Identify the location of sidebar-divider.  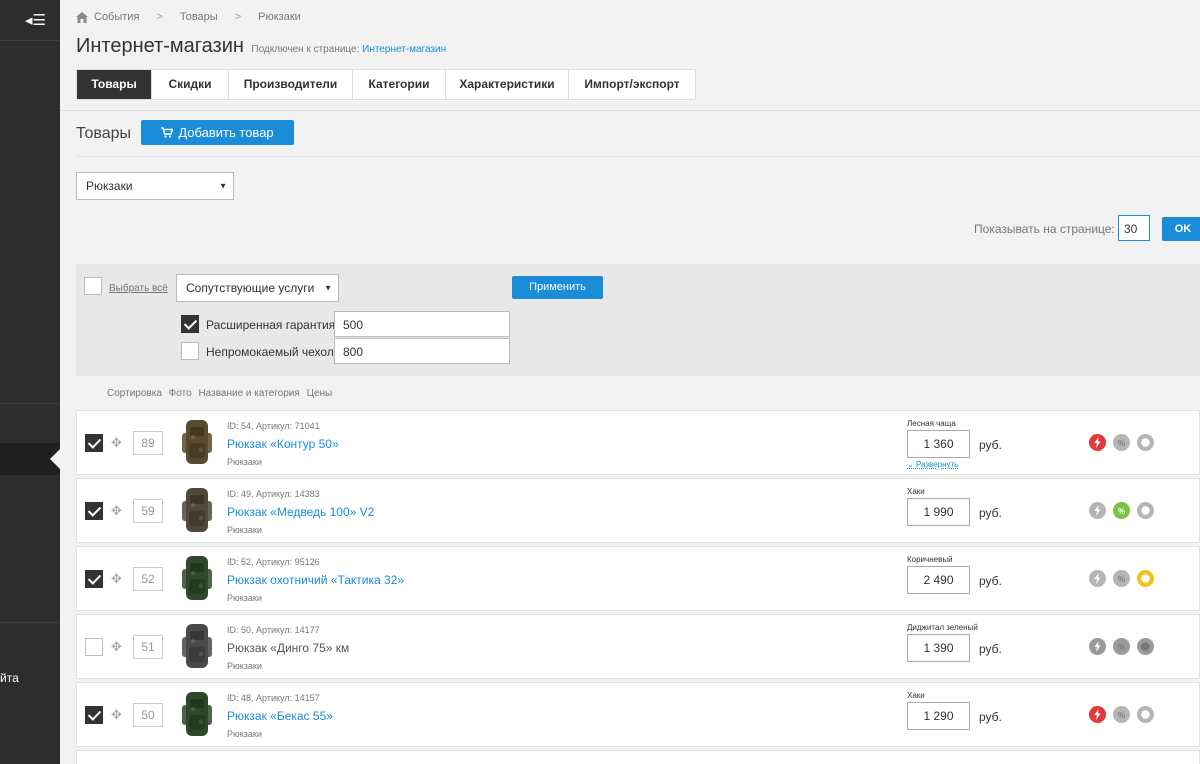
(30, 403).